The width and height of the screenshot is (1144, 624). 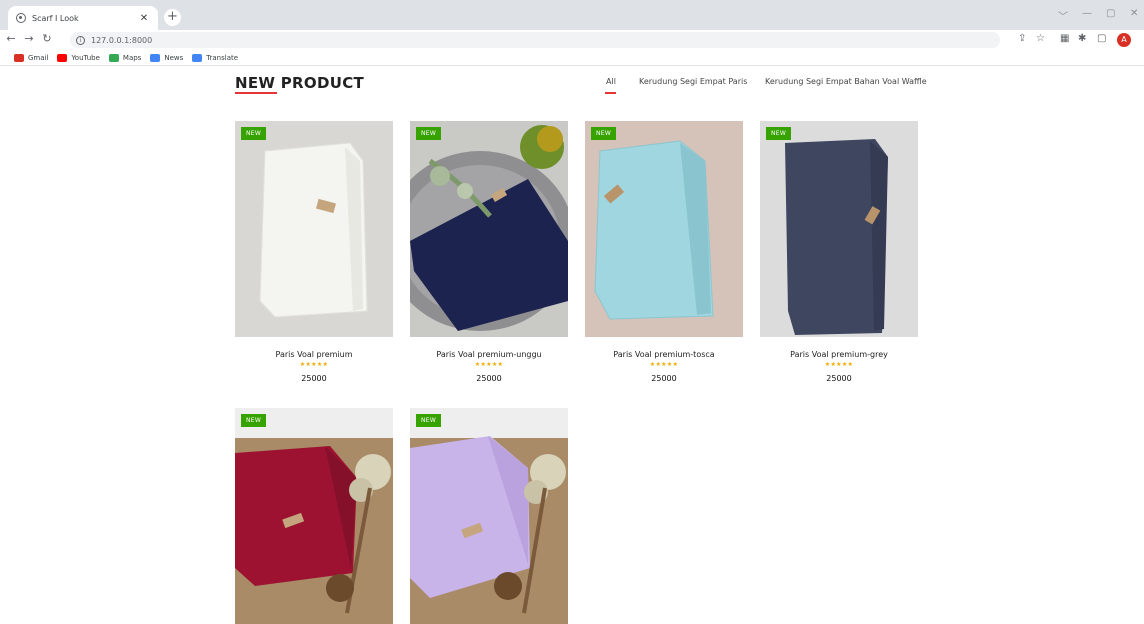 I want to click on product-name: Paris Voal premium-tosca, so click(x=664, y=354).